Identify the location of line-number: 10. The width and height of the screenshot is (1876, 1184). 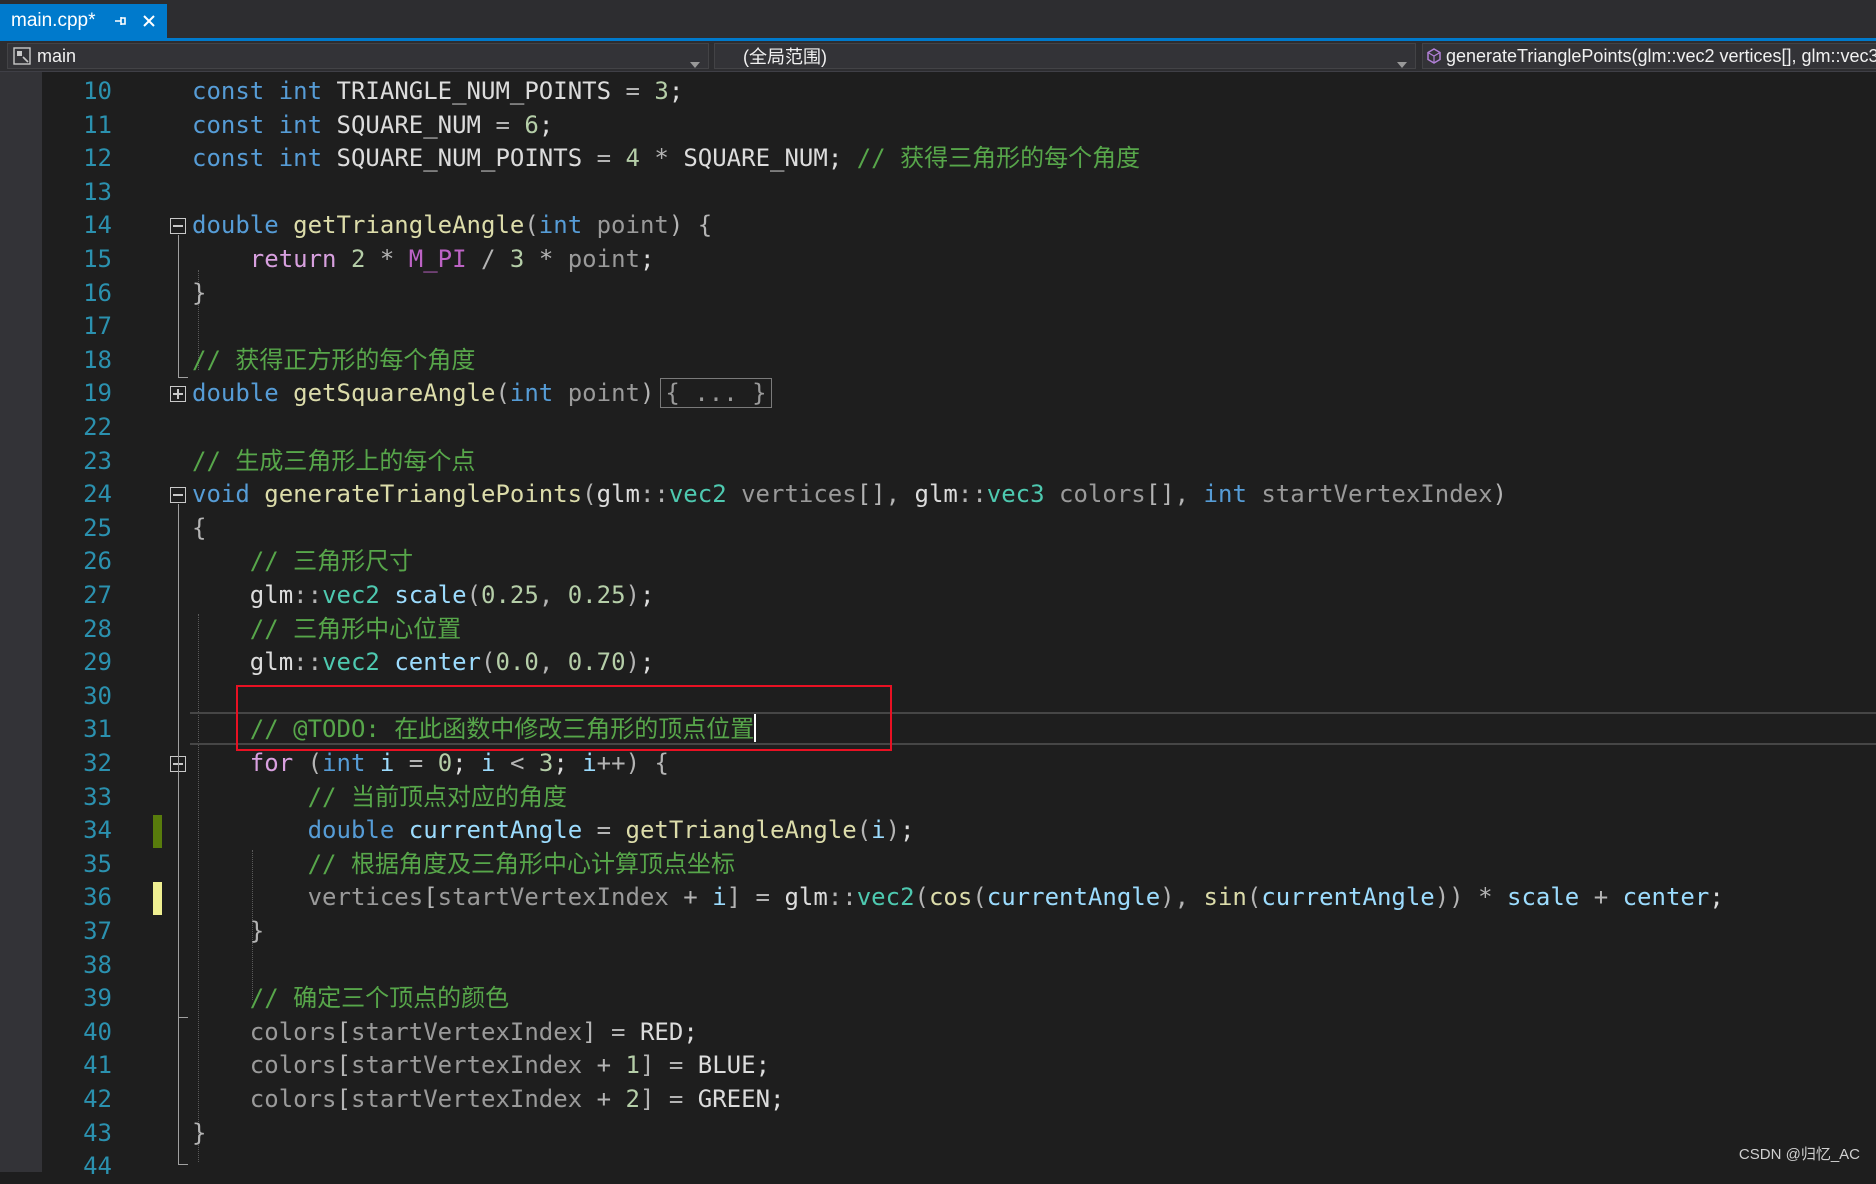
(97, 91).